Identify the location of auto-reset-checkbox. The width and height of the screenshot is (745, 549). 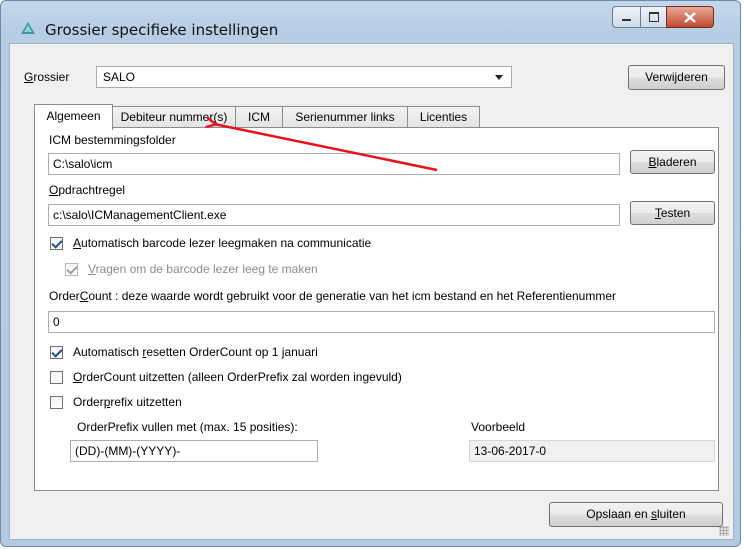
(56, 352).